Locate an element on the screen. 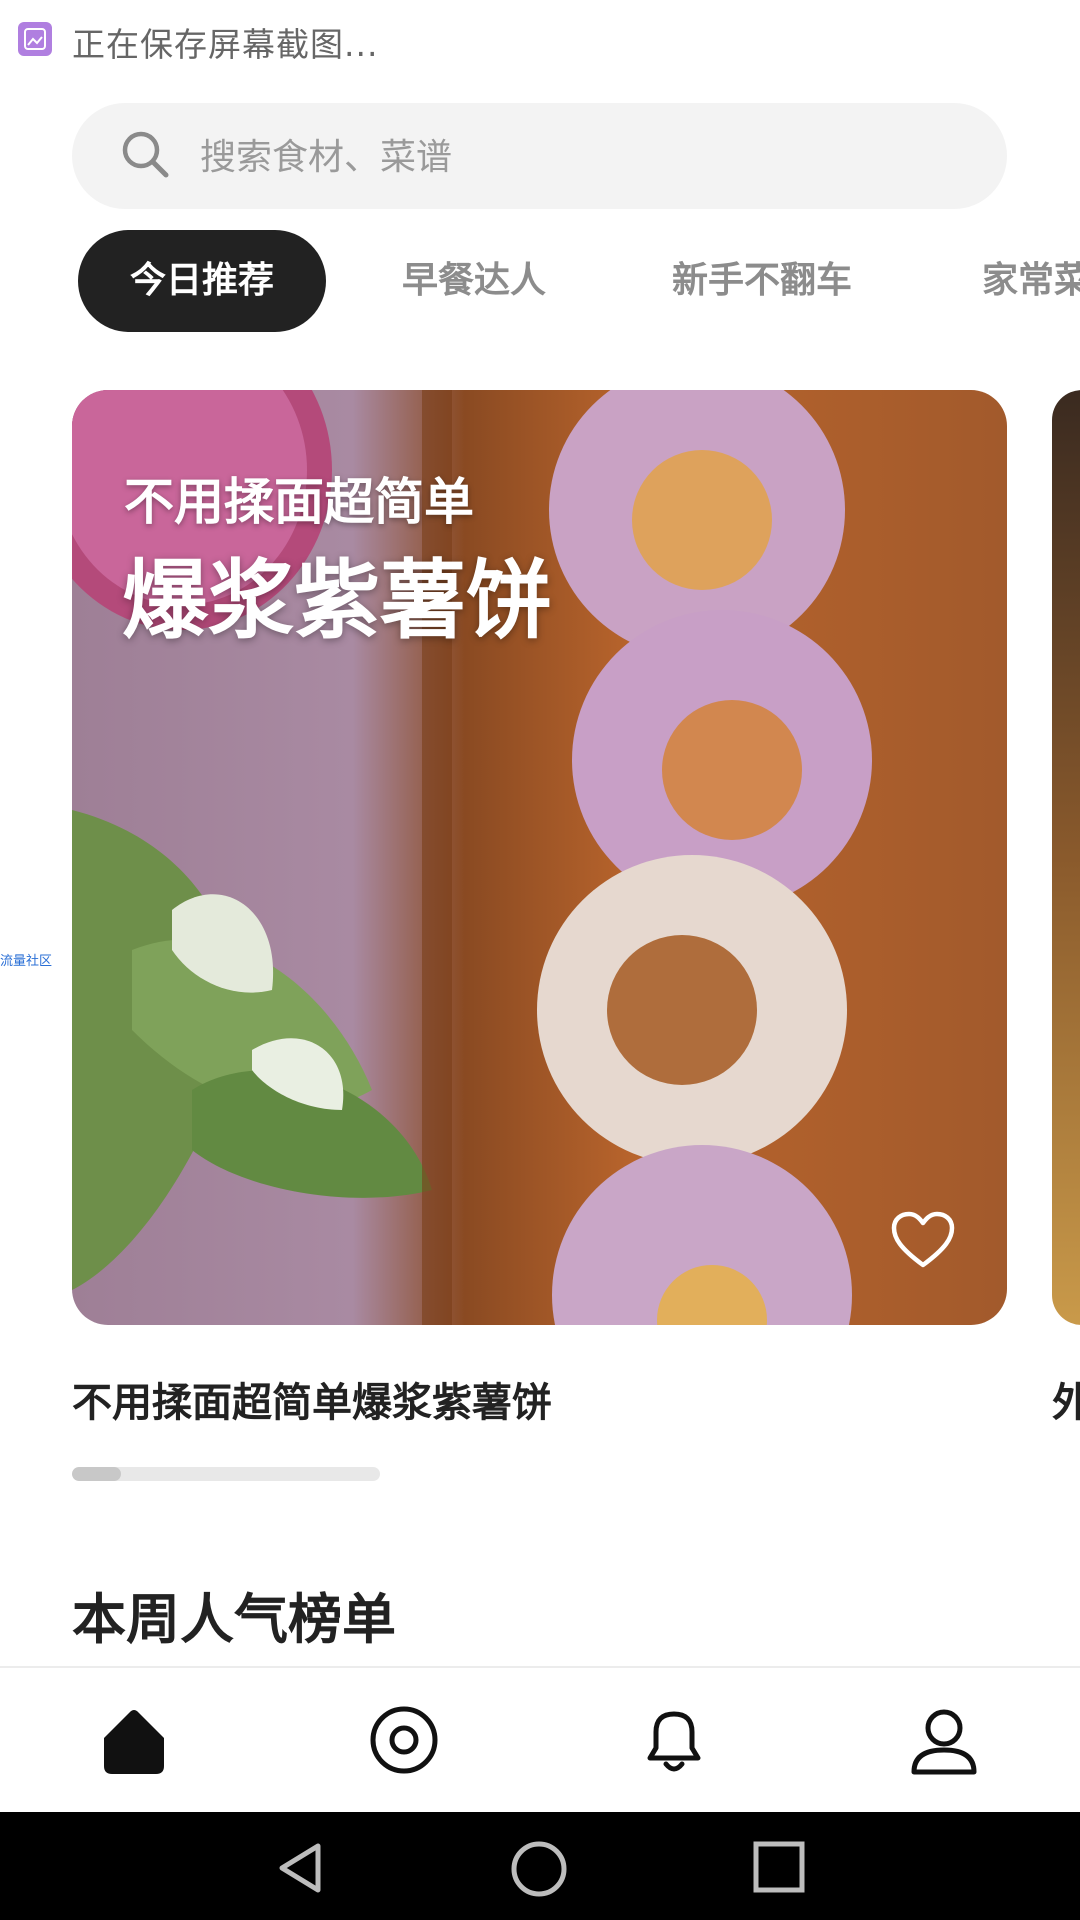 The height and width of the screenshot is (1920, 1080). category-tabs: 今日推荐 早餐达人 新手不翻车 家常菜 is located at coordinates (540, 282).